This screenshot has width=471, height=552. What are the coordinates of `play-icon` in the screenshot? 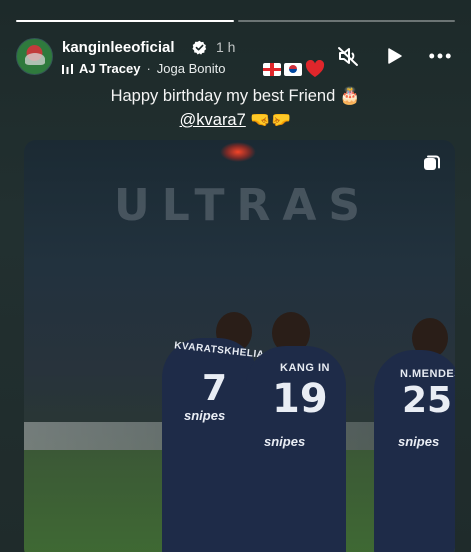 It's located at (394, 56).